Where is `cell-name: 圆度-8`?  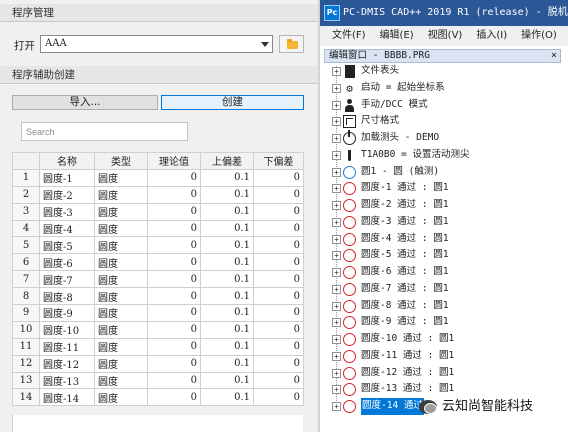
cell-name: 圆度-8 is located at coordinates (67, 296).